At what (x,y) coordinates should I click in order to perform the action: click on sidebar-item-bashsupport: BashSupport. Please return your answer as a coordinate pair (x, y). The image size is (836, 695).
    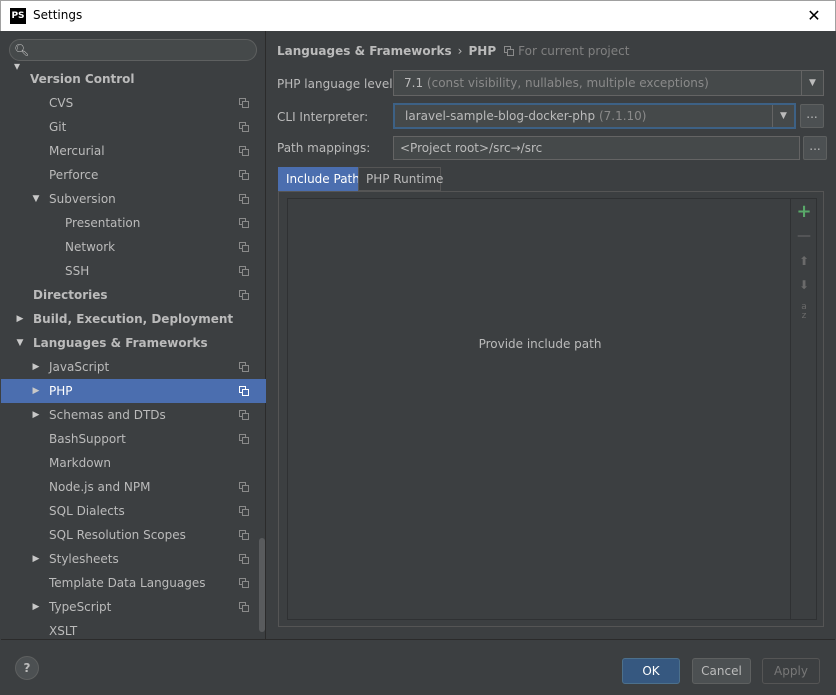
    Looking at the image, I should click on (133, 439).